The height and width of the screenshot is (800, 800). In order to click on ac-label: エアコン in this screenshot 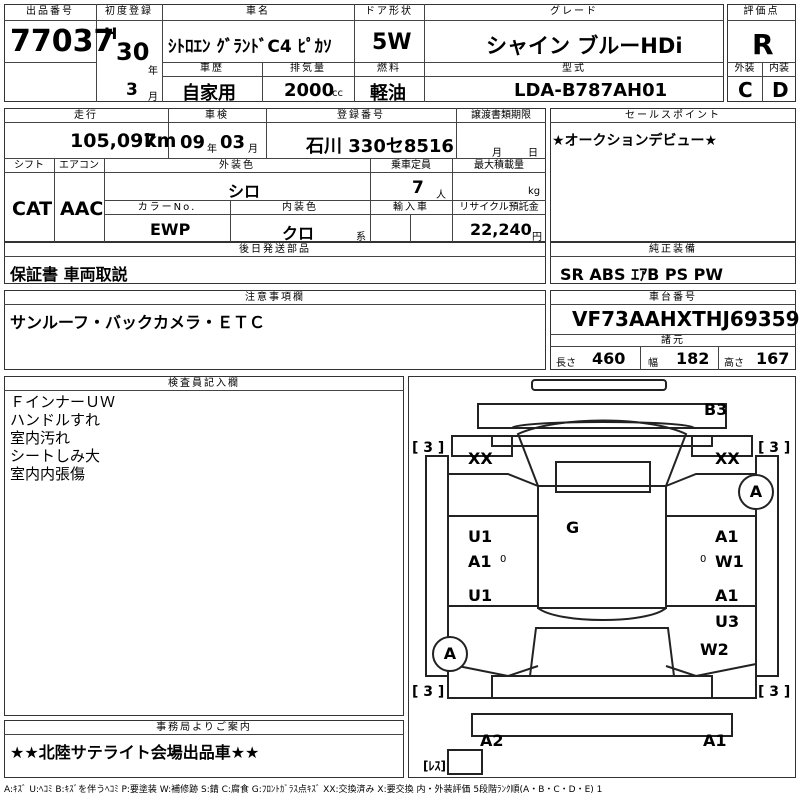, I will do `click(79, 165)`.